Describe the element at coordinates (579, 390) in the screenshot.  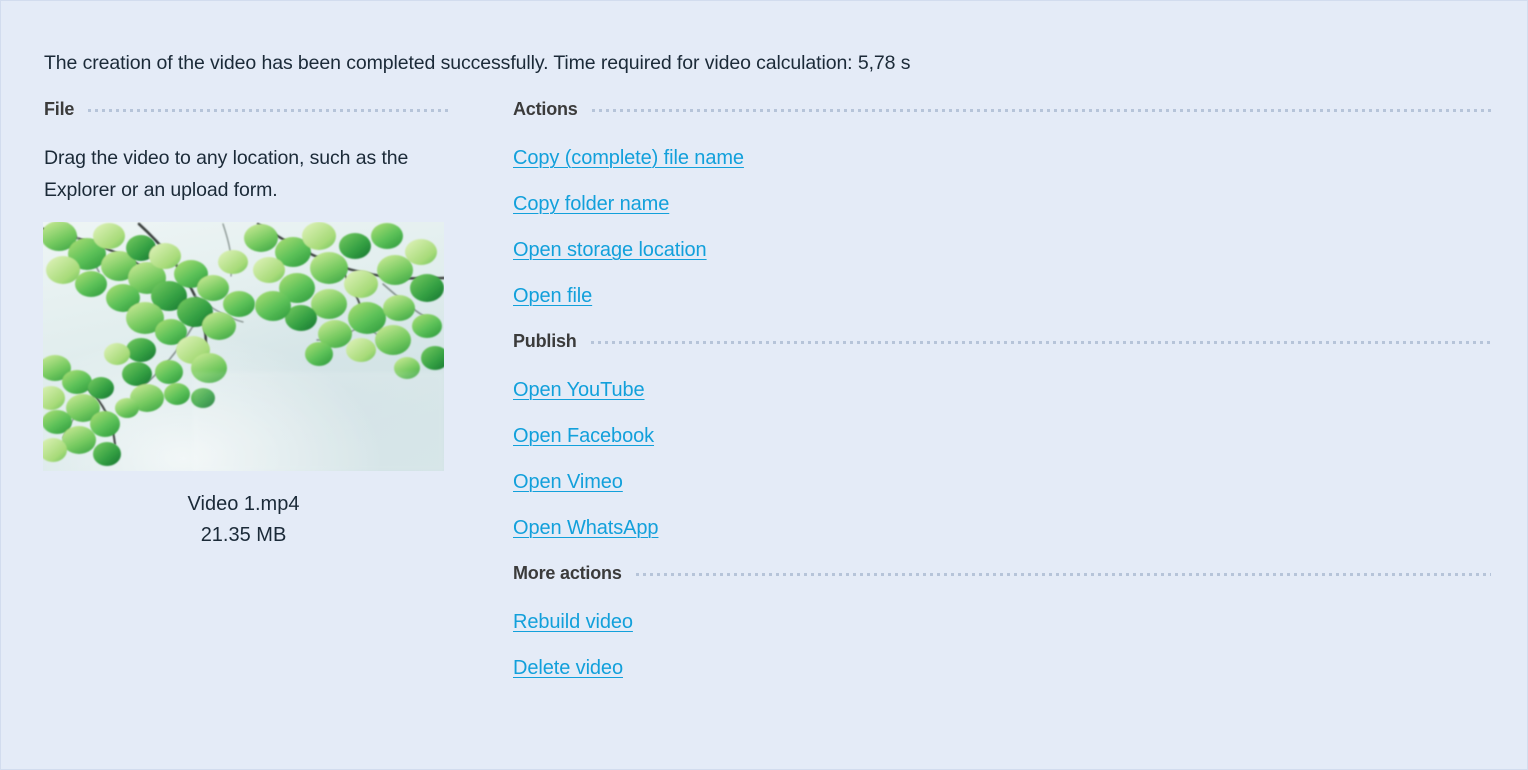
I see `open-youtube-link: Open YouTube` at that location.